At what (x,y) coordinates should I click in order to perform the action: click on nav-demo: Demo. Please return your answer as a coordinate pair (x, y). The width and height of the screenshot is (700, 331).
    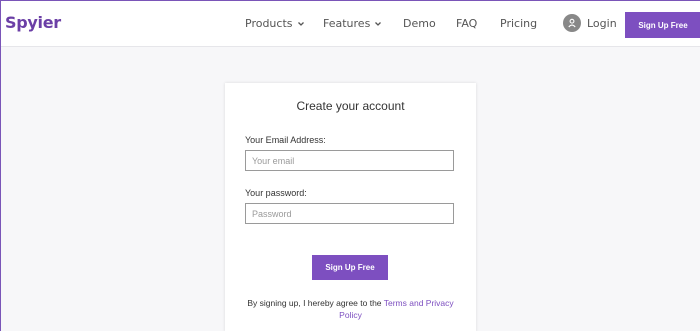
    Looking at the image, I should click on (419, 23).